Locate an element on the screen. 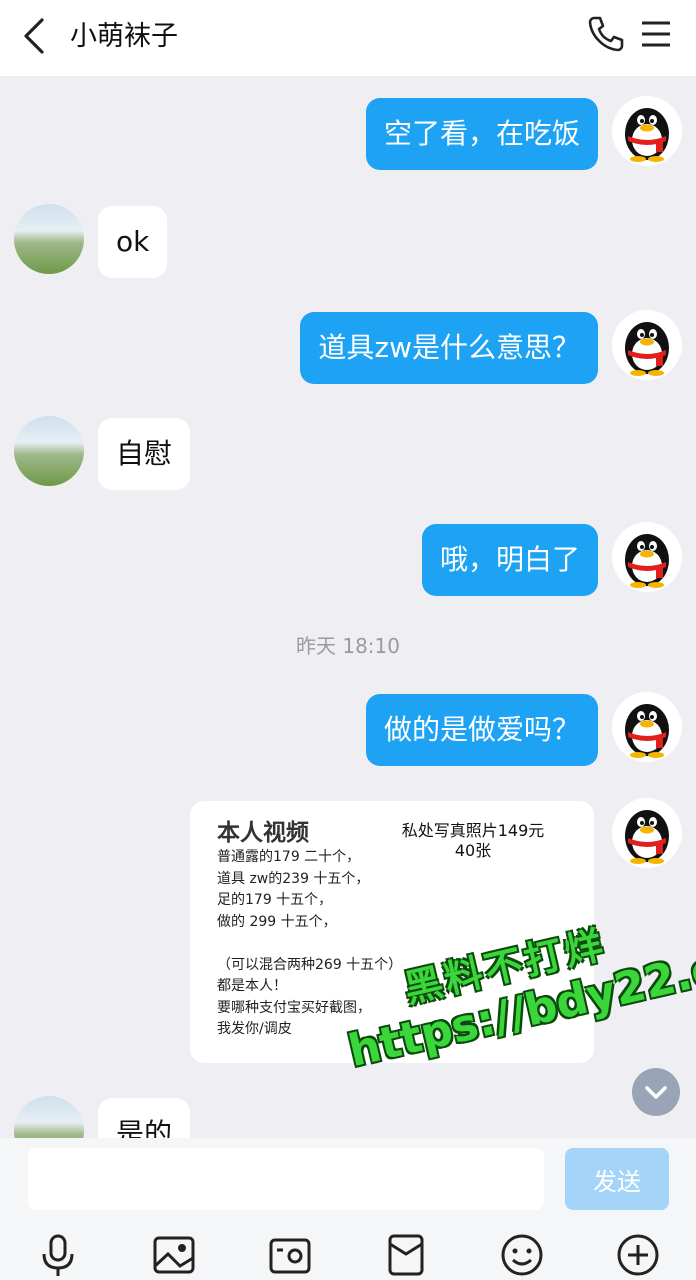 Image resolution: width=696 pixels, height=1280 pixels. camera-icon is located at coordinates (290, 1256).